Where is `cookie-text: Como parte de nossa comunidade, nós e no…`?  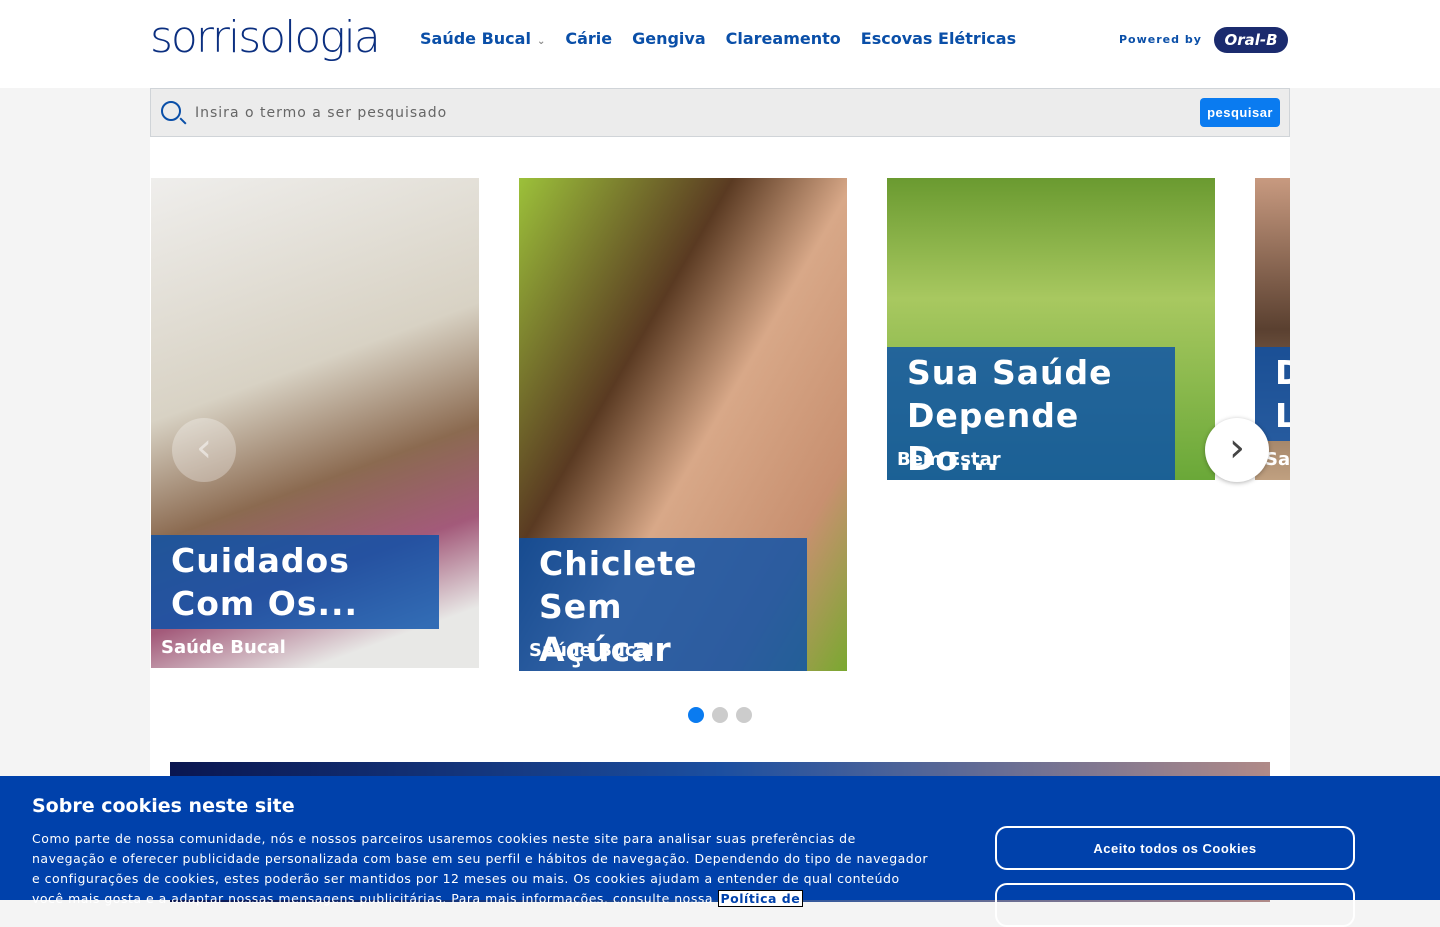 cookie-text: Como parte de nossa comunidade, nós e no… is located at coordinates (482, 869).